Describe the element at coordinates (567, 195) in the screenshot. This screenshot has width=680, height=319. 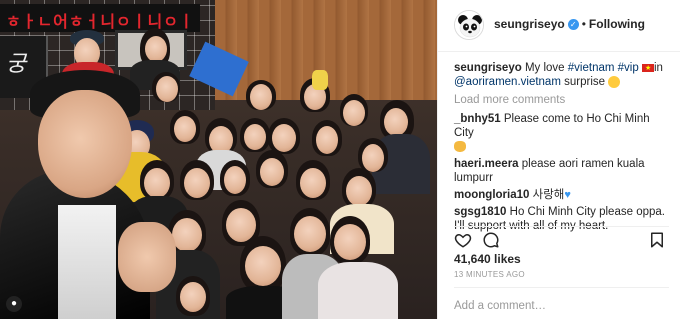
I see `blue-heart-icon: ♥` at that location.